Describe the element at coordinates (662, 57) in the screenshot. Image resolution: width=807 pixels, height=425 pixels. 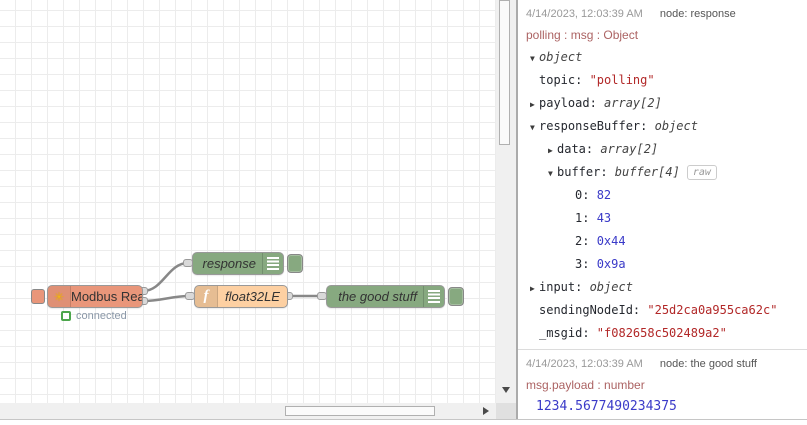
I see `tree-row: ▼ object` at that location.